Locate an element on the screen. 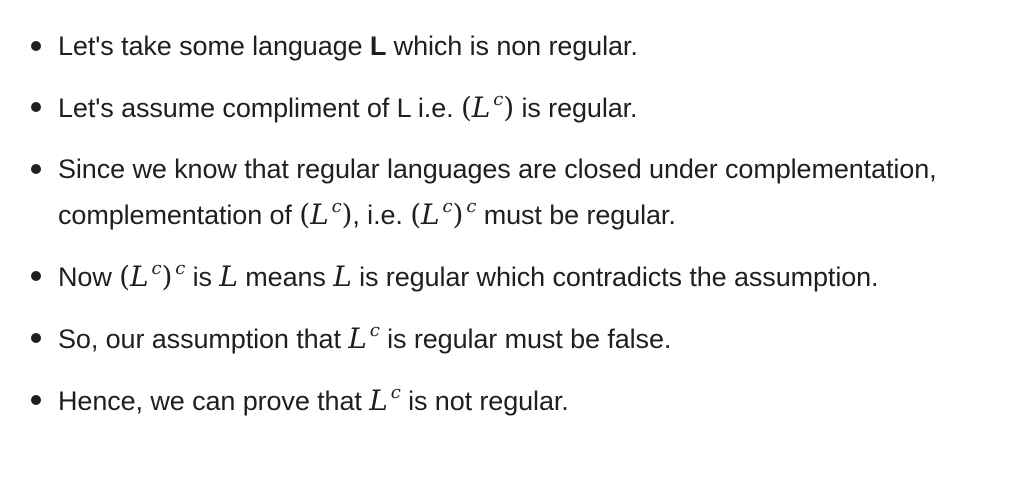  item-text-post: is regular must be false. is located at coordinates (525, 339).